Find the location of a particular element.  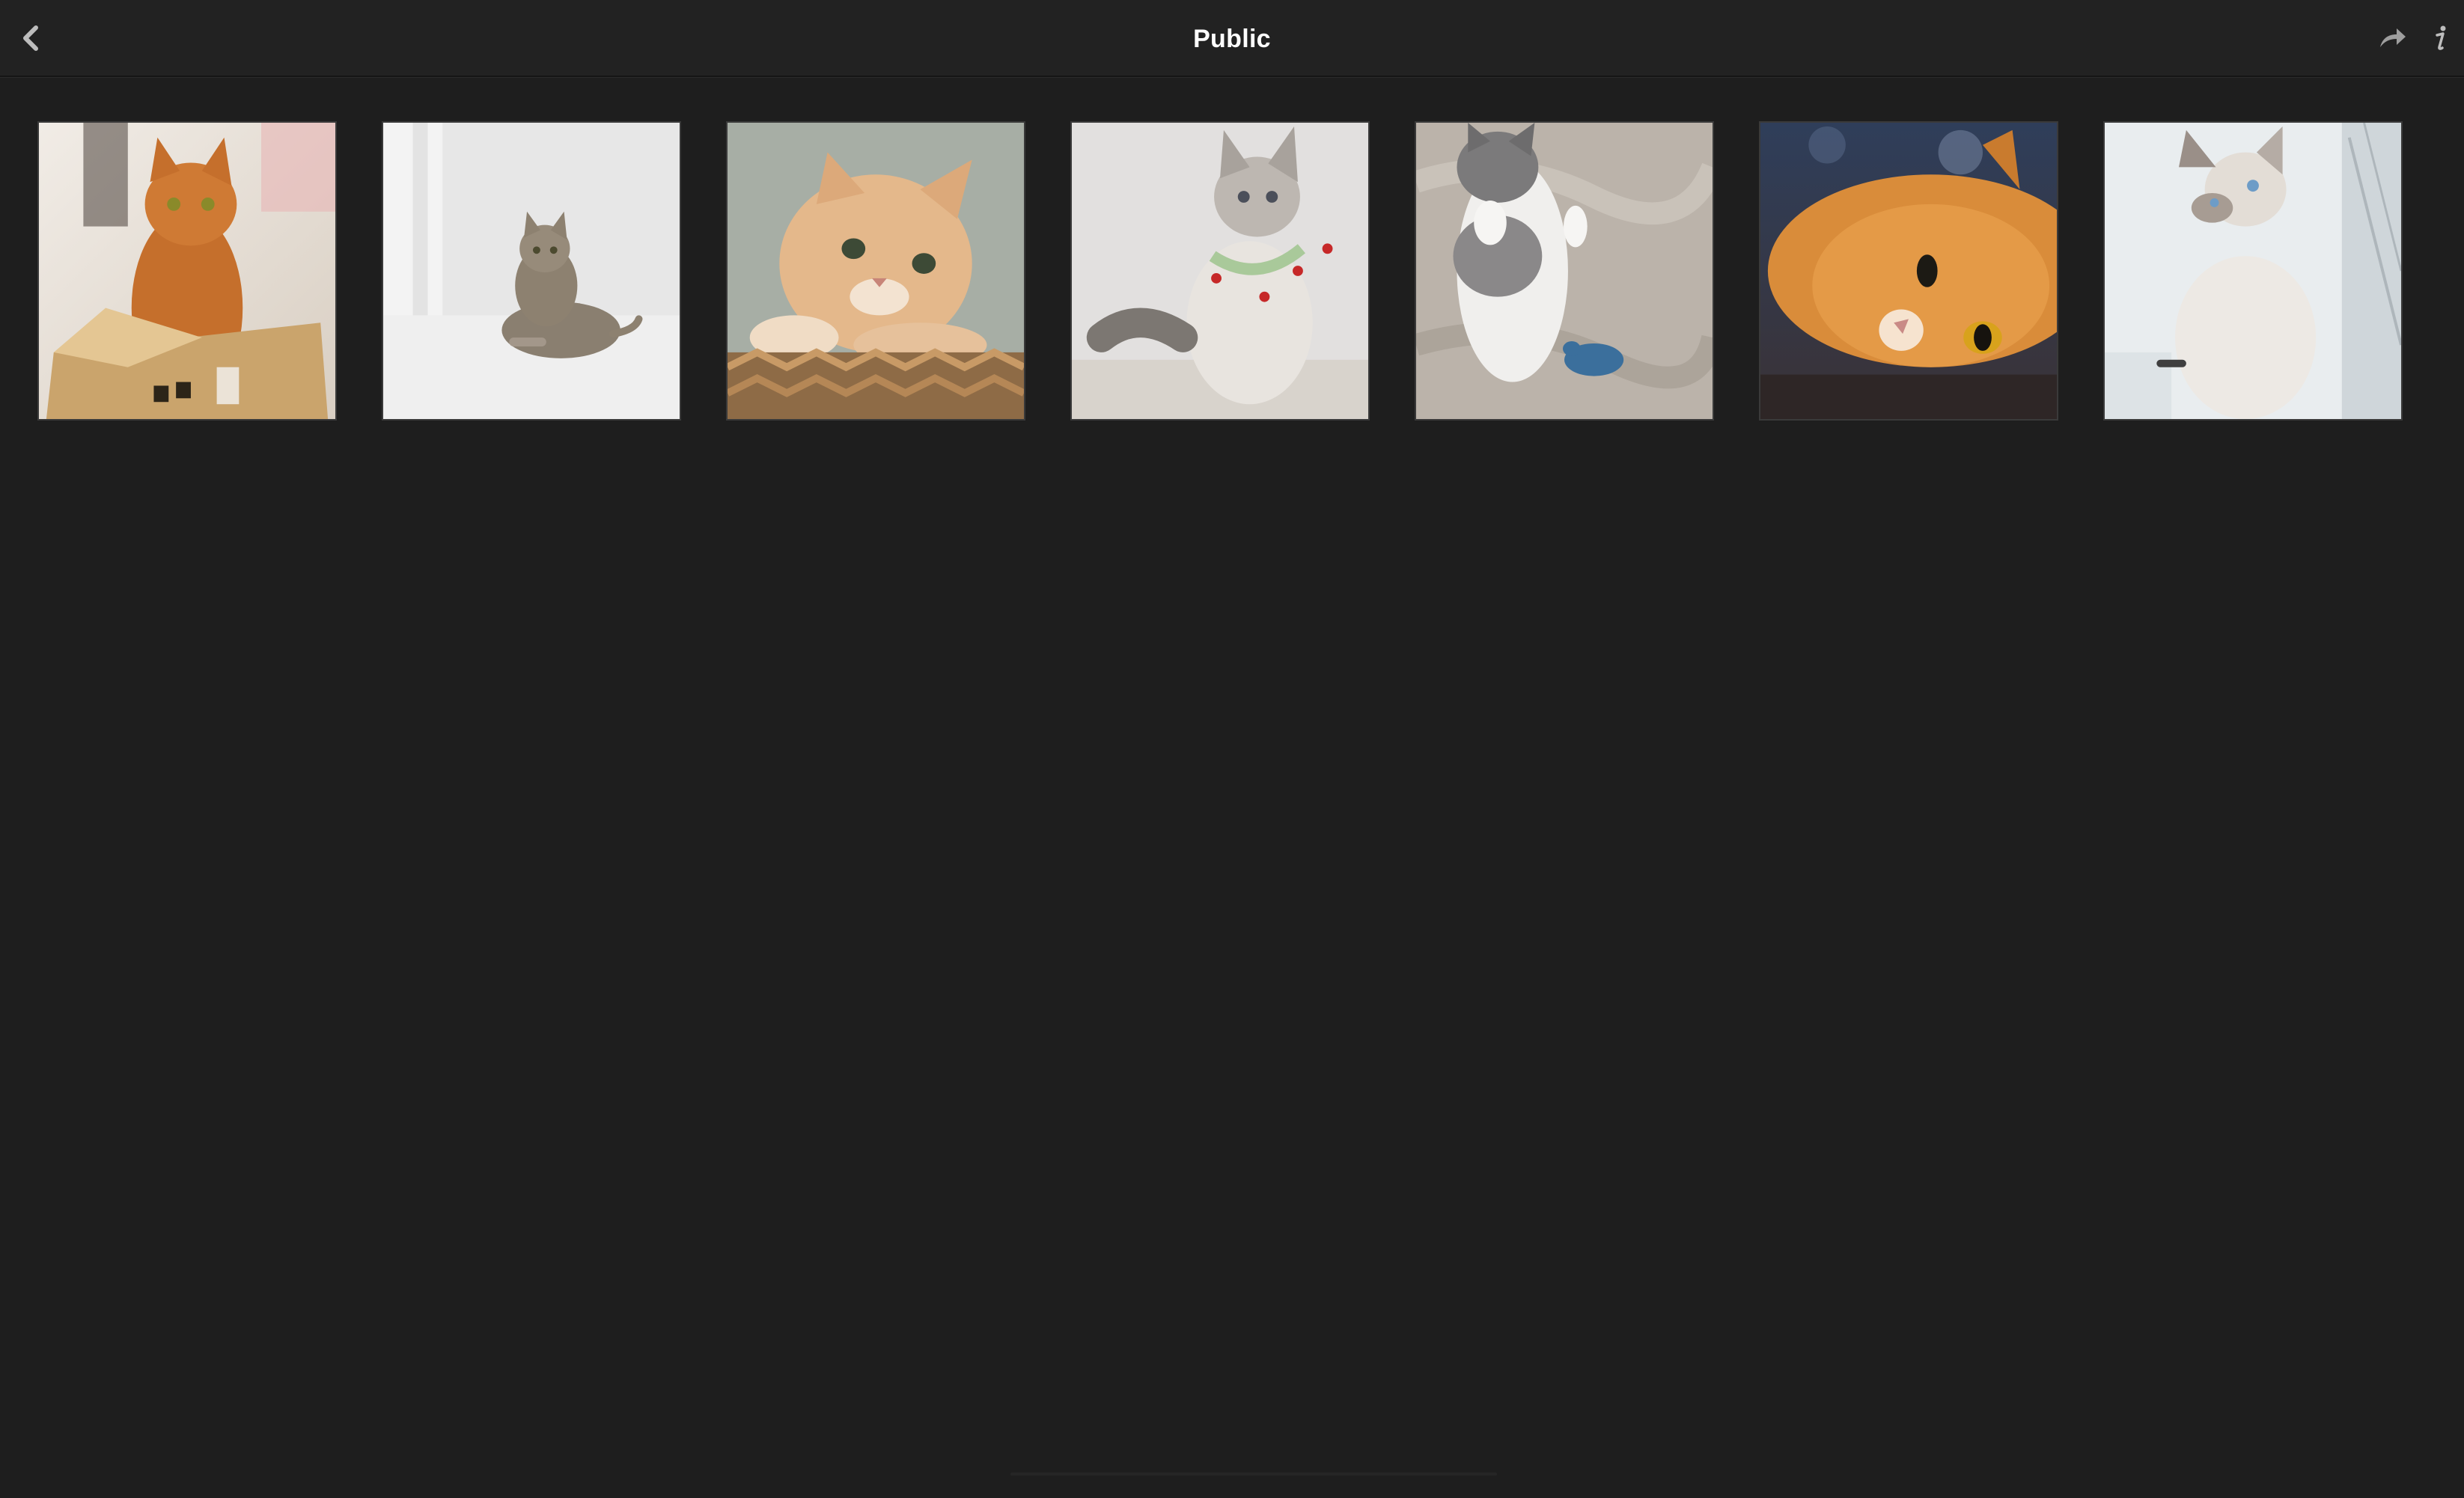

fluffy-grey-cat-image is located at coordinates (1220, 271).